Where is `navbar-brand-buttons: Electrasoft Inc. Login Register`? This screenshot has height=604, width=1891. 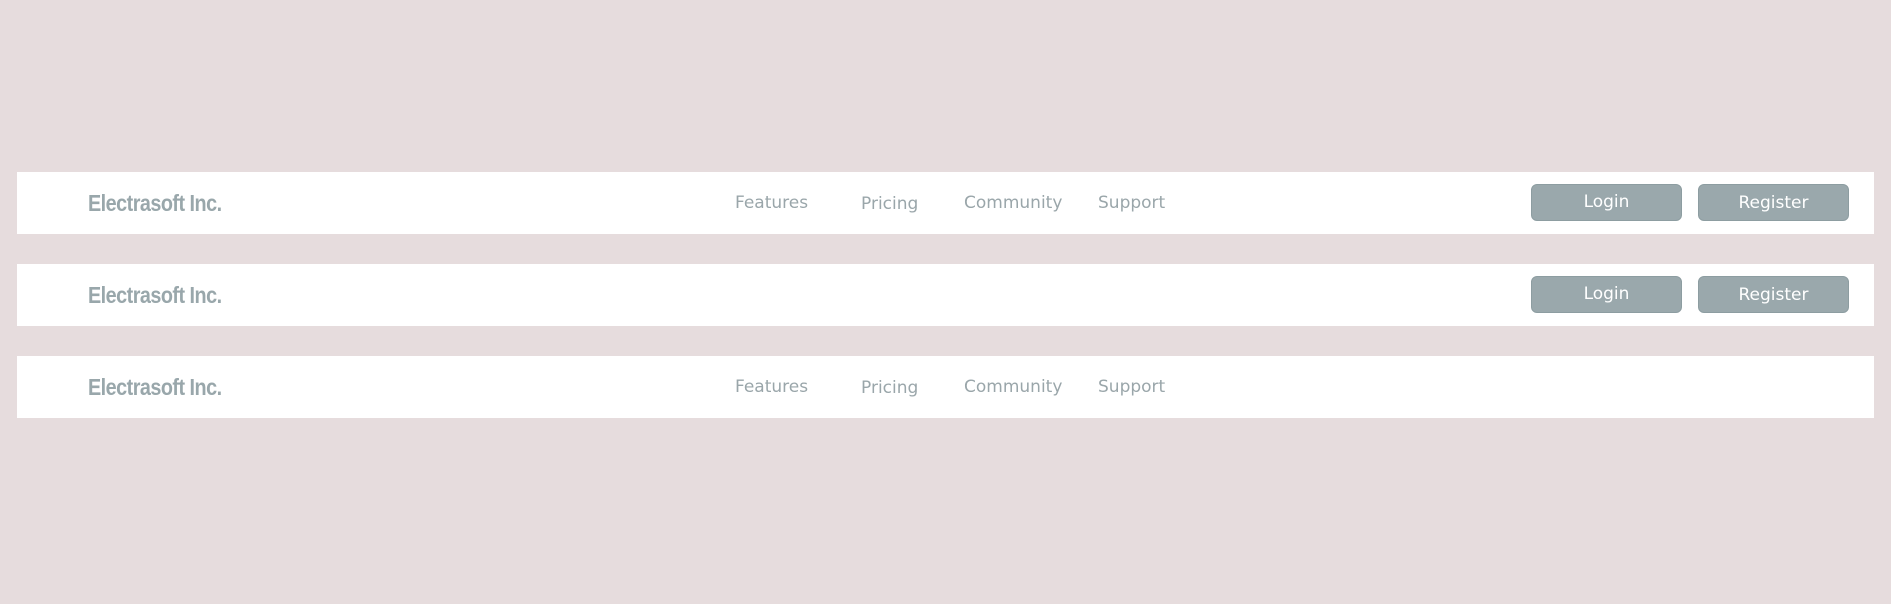 navbar-brand-buttons: Electrasoft Inc. Login Register is located at coordinates (945, 295).